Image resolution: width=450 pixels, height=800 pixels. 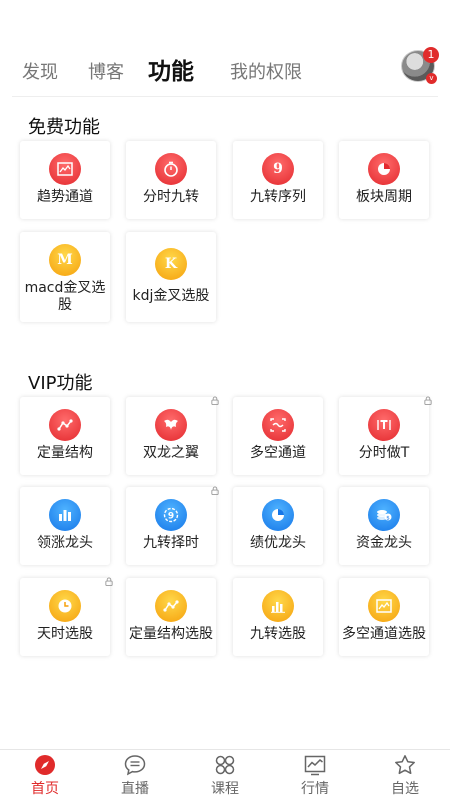 I want to click on feature-card-sector-cycle: 板块周期, so click(x=384, y=180).